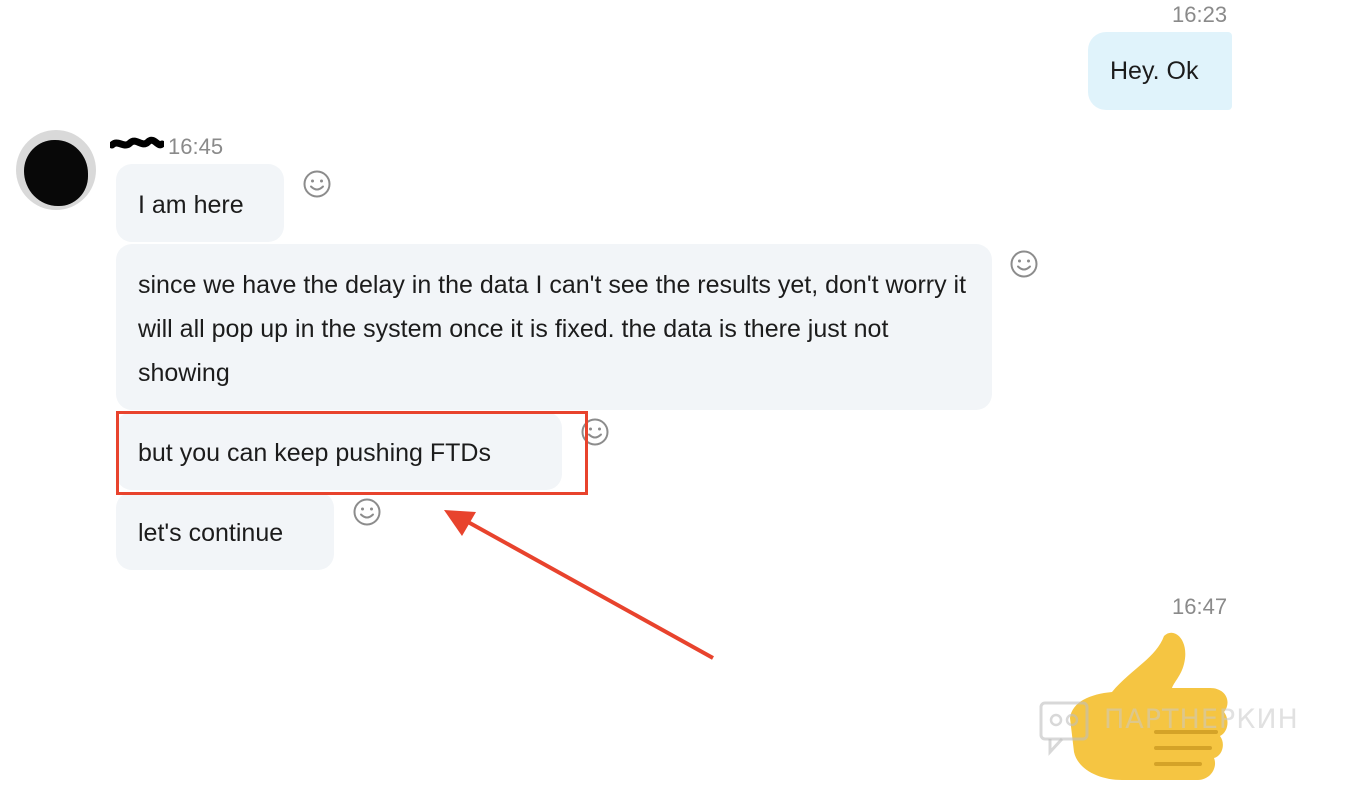  What do you see at coordinates (1154, 71) in the screenshot?
I see `message-text: Hey. Ok` at bounding box center [1154, 71].